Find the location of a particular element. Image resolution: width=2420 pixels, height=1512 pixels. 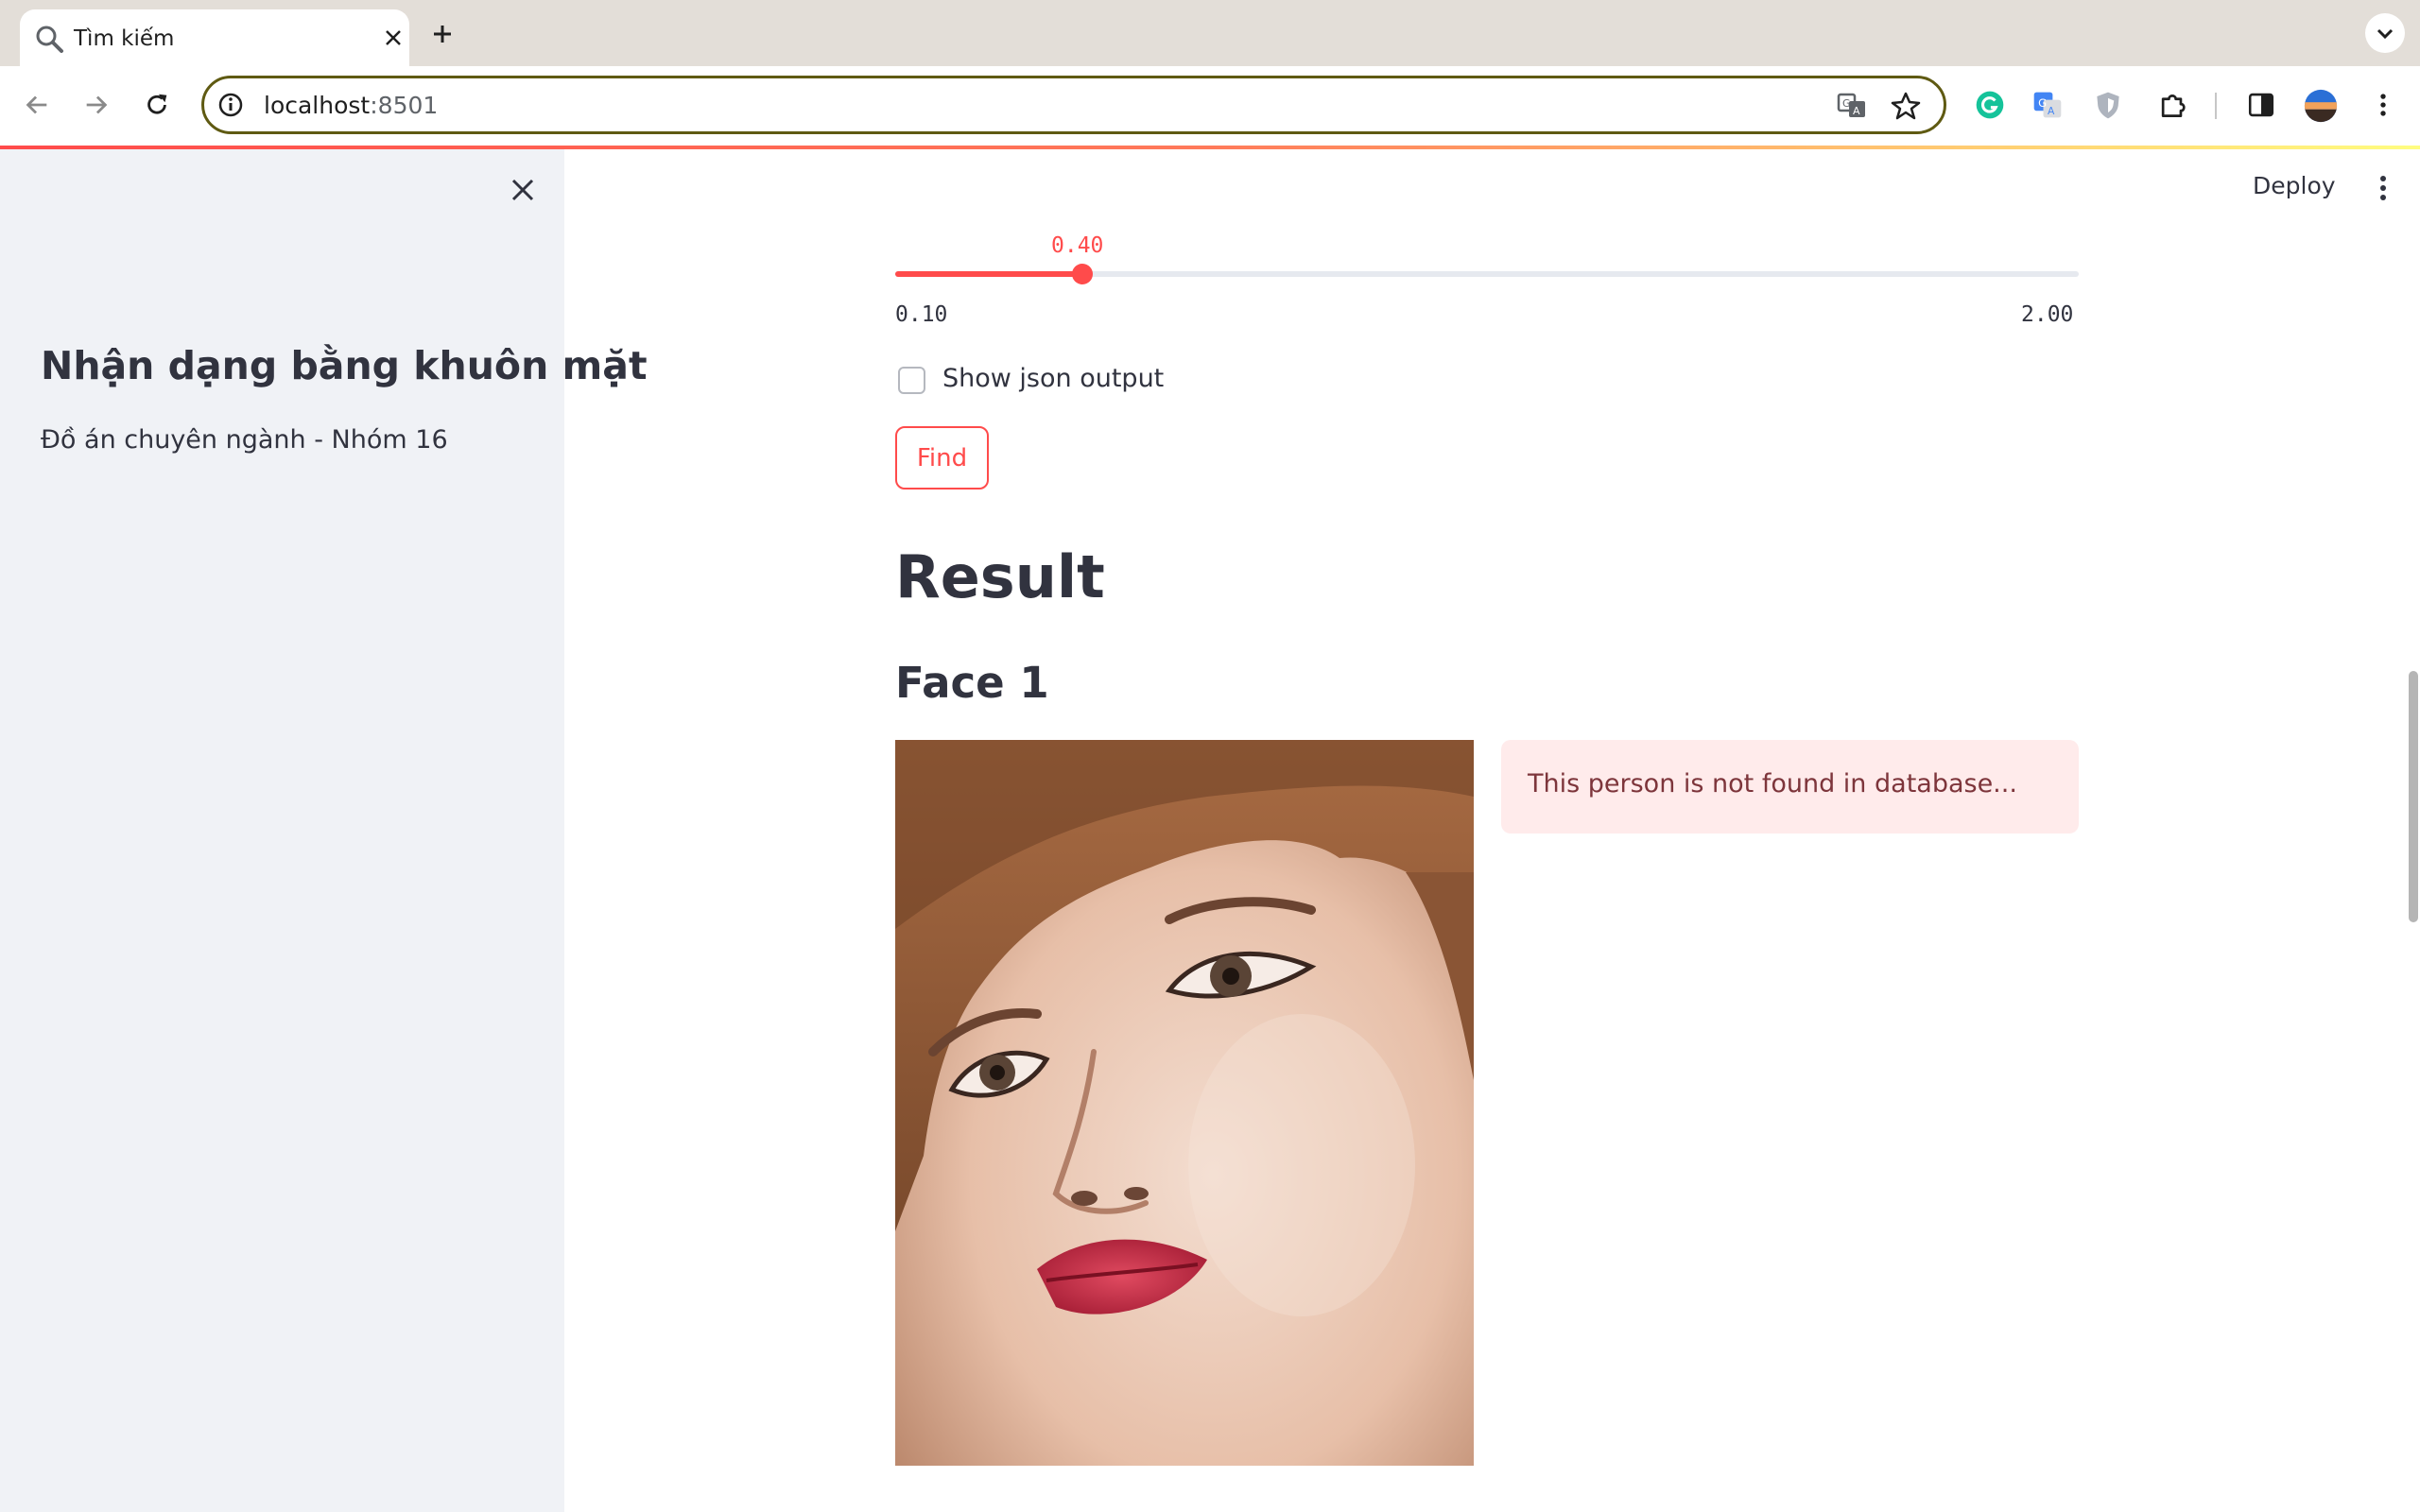

slider-max-label: 2.00 is located at coordinates (2047, 314).